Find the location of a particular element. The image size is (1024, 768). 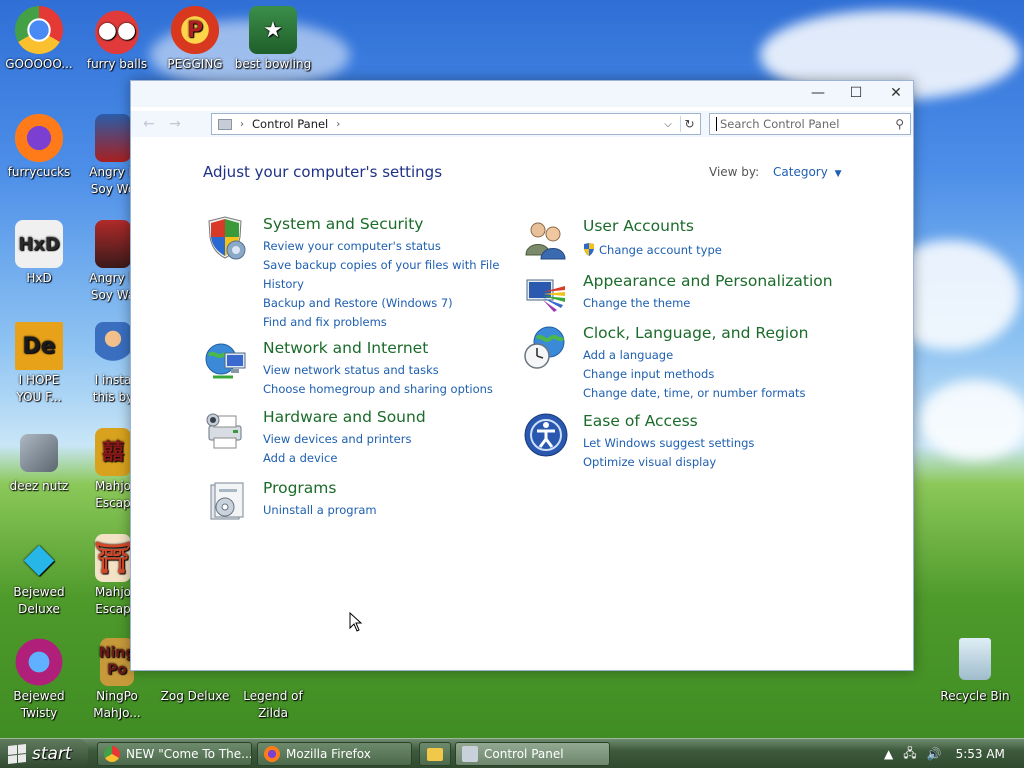

desktop-icon-label: Bejewed Twisty is located at coordinates (39, 704).